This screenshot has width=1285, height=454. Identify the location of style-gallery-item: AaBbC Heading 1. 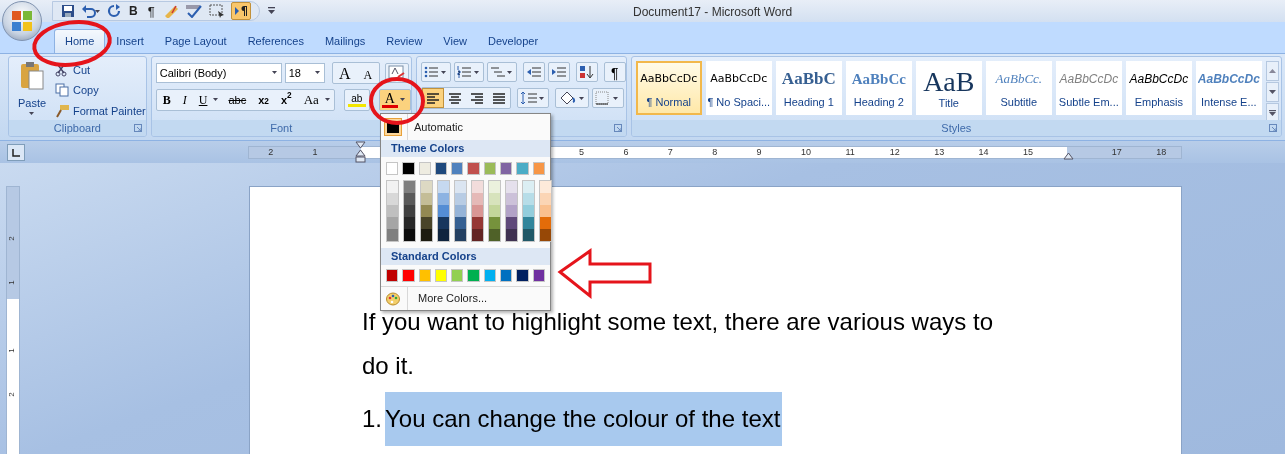
(808, 88).